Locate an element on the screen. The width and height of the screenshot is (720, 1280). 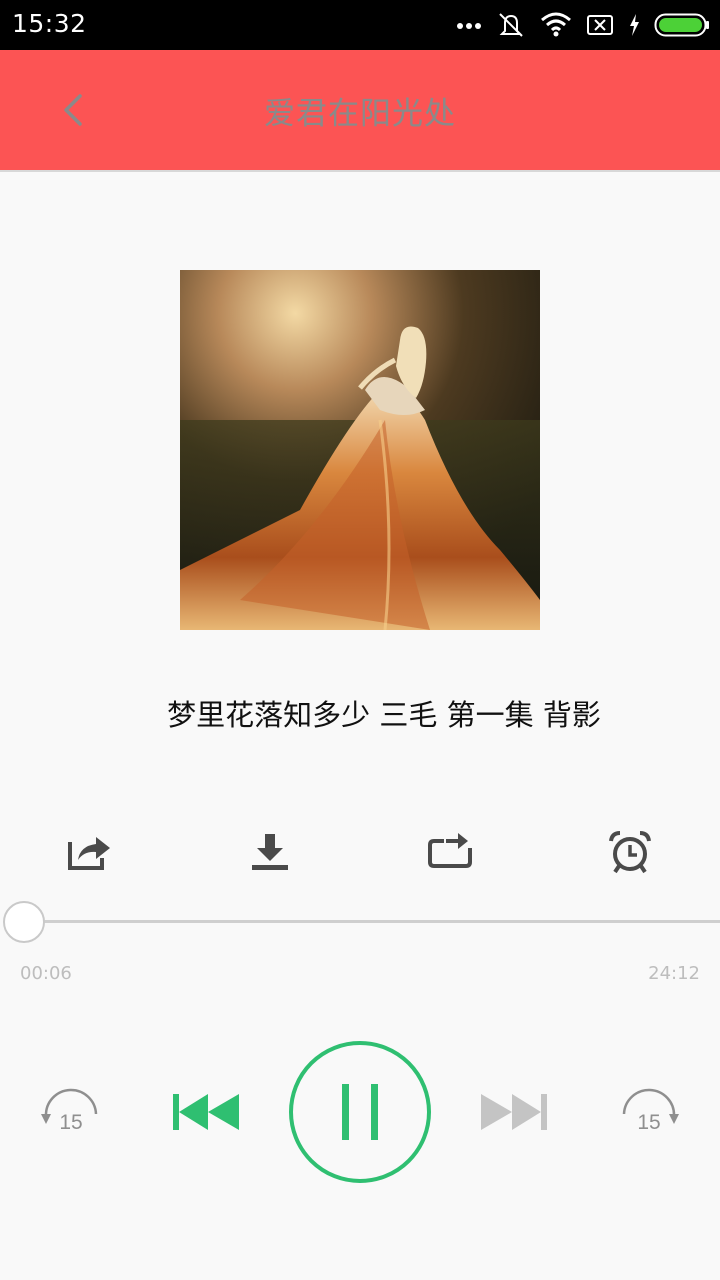
alarm-clock-icon is located at coordinates (630, 852).